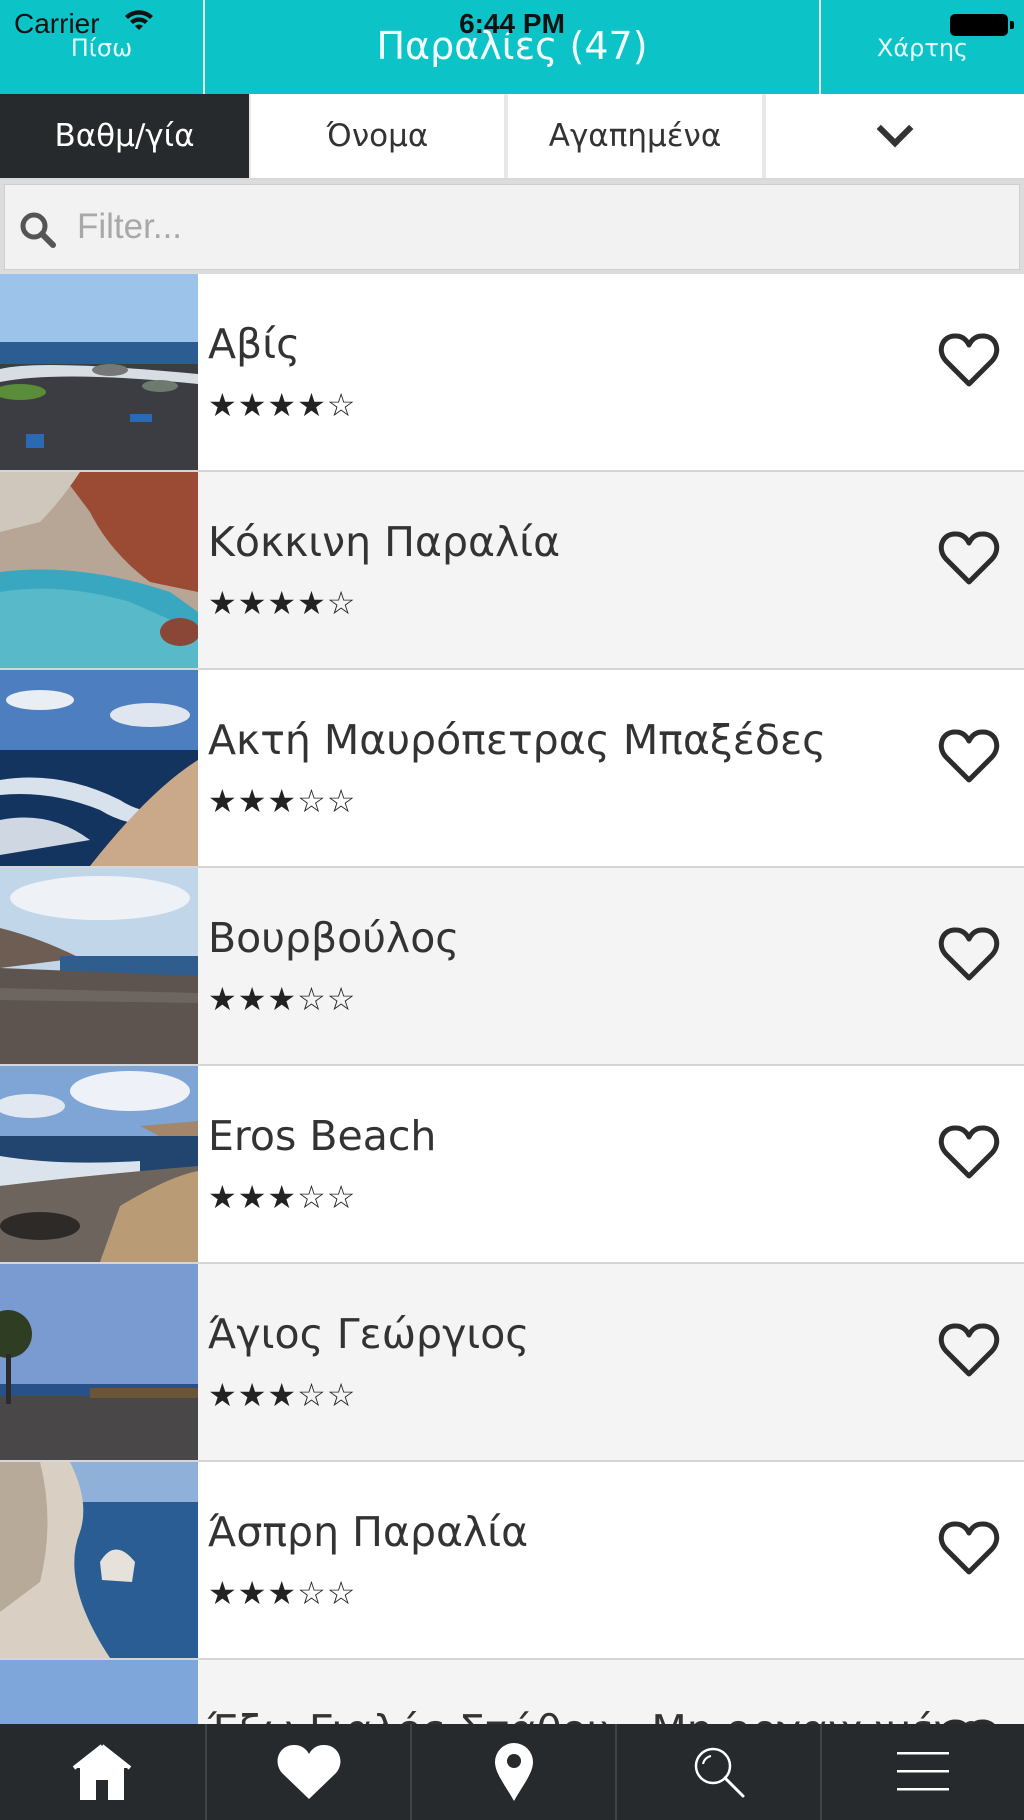 The height and width of the screenshot is (1820, 1024). I want to click on home-icon, so click(102, 1772).